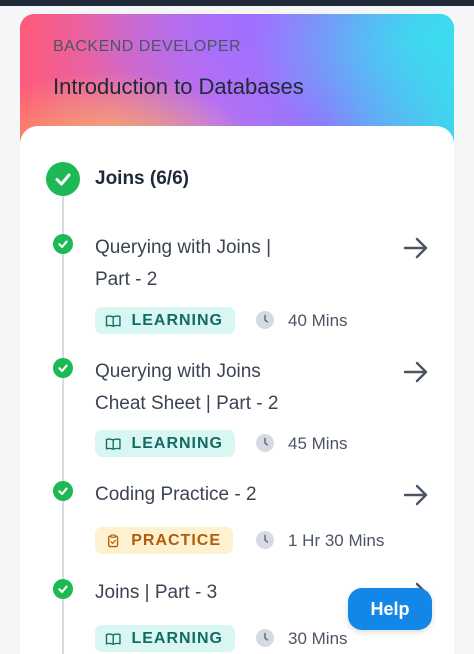 This screenshot has width=474, height=654. Describe the element at coordinates (176, 540) in the screenshot. I see `badge-label: PRACTICE` at that location.